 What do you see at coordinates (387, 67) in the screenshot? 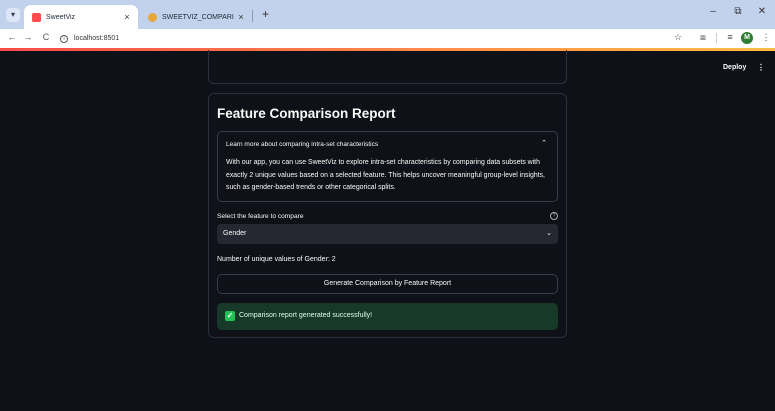
I see `previous-section-container` at bounding box center [387, 67].